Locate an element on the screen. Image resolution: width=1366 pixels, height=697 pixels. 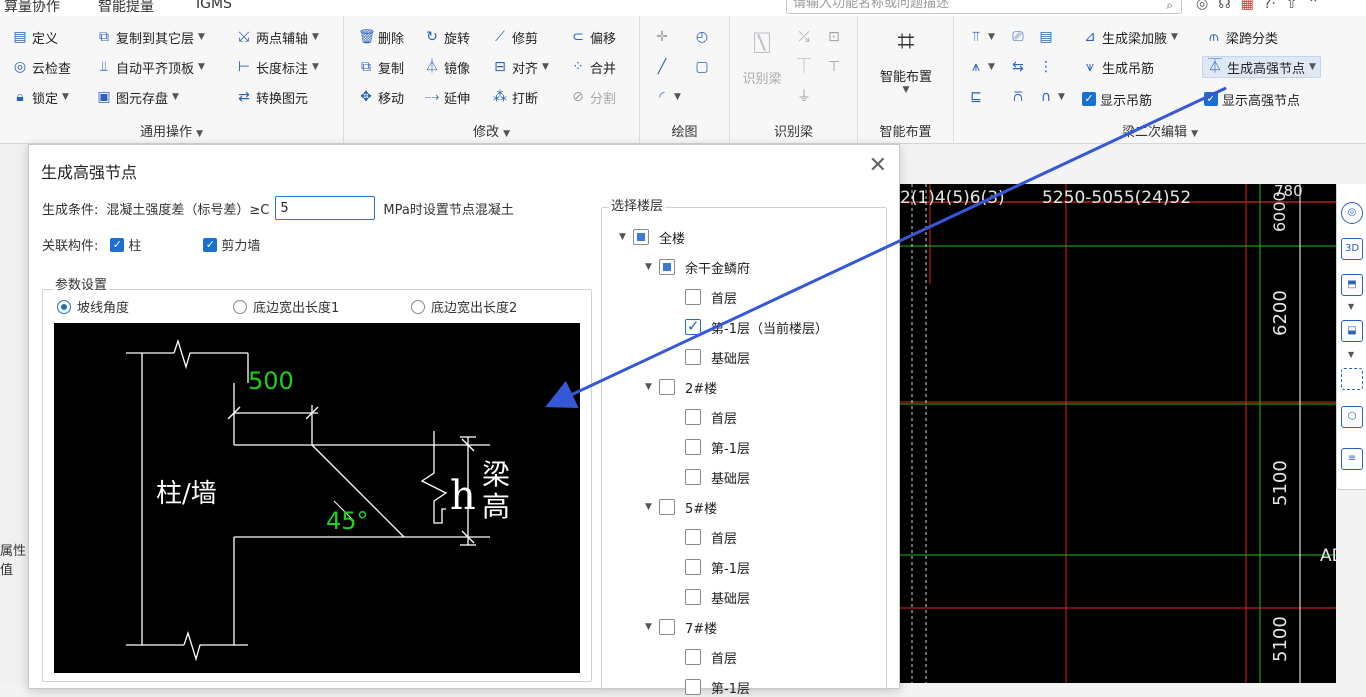
draw-point-button: ✛ is located at coordinates (662, 37).